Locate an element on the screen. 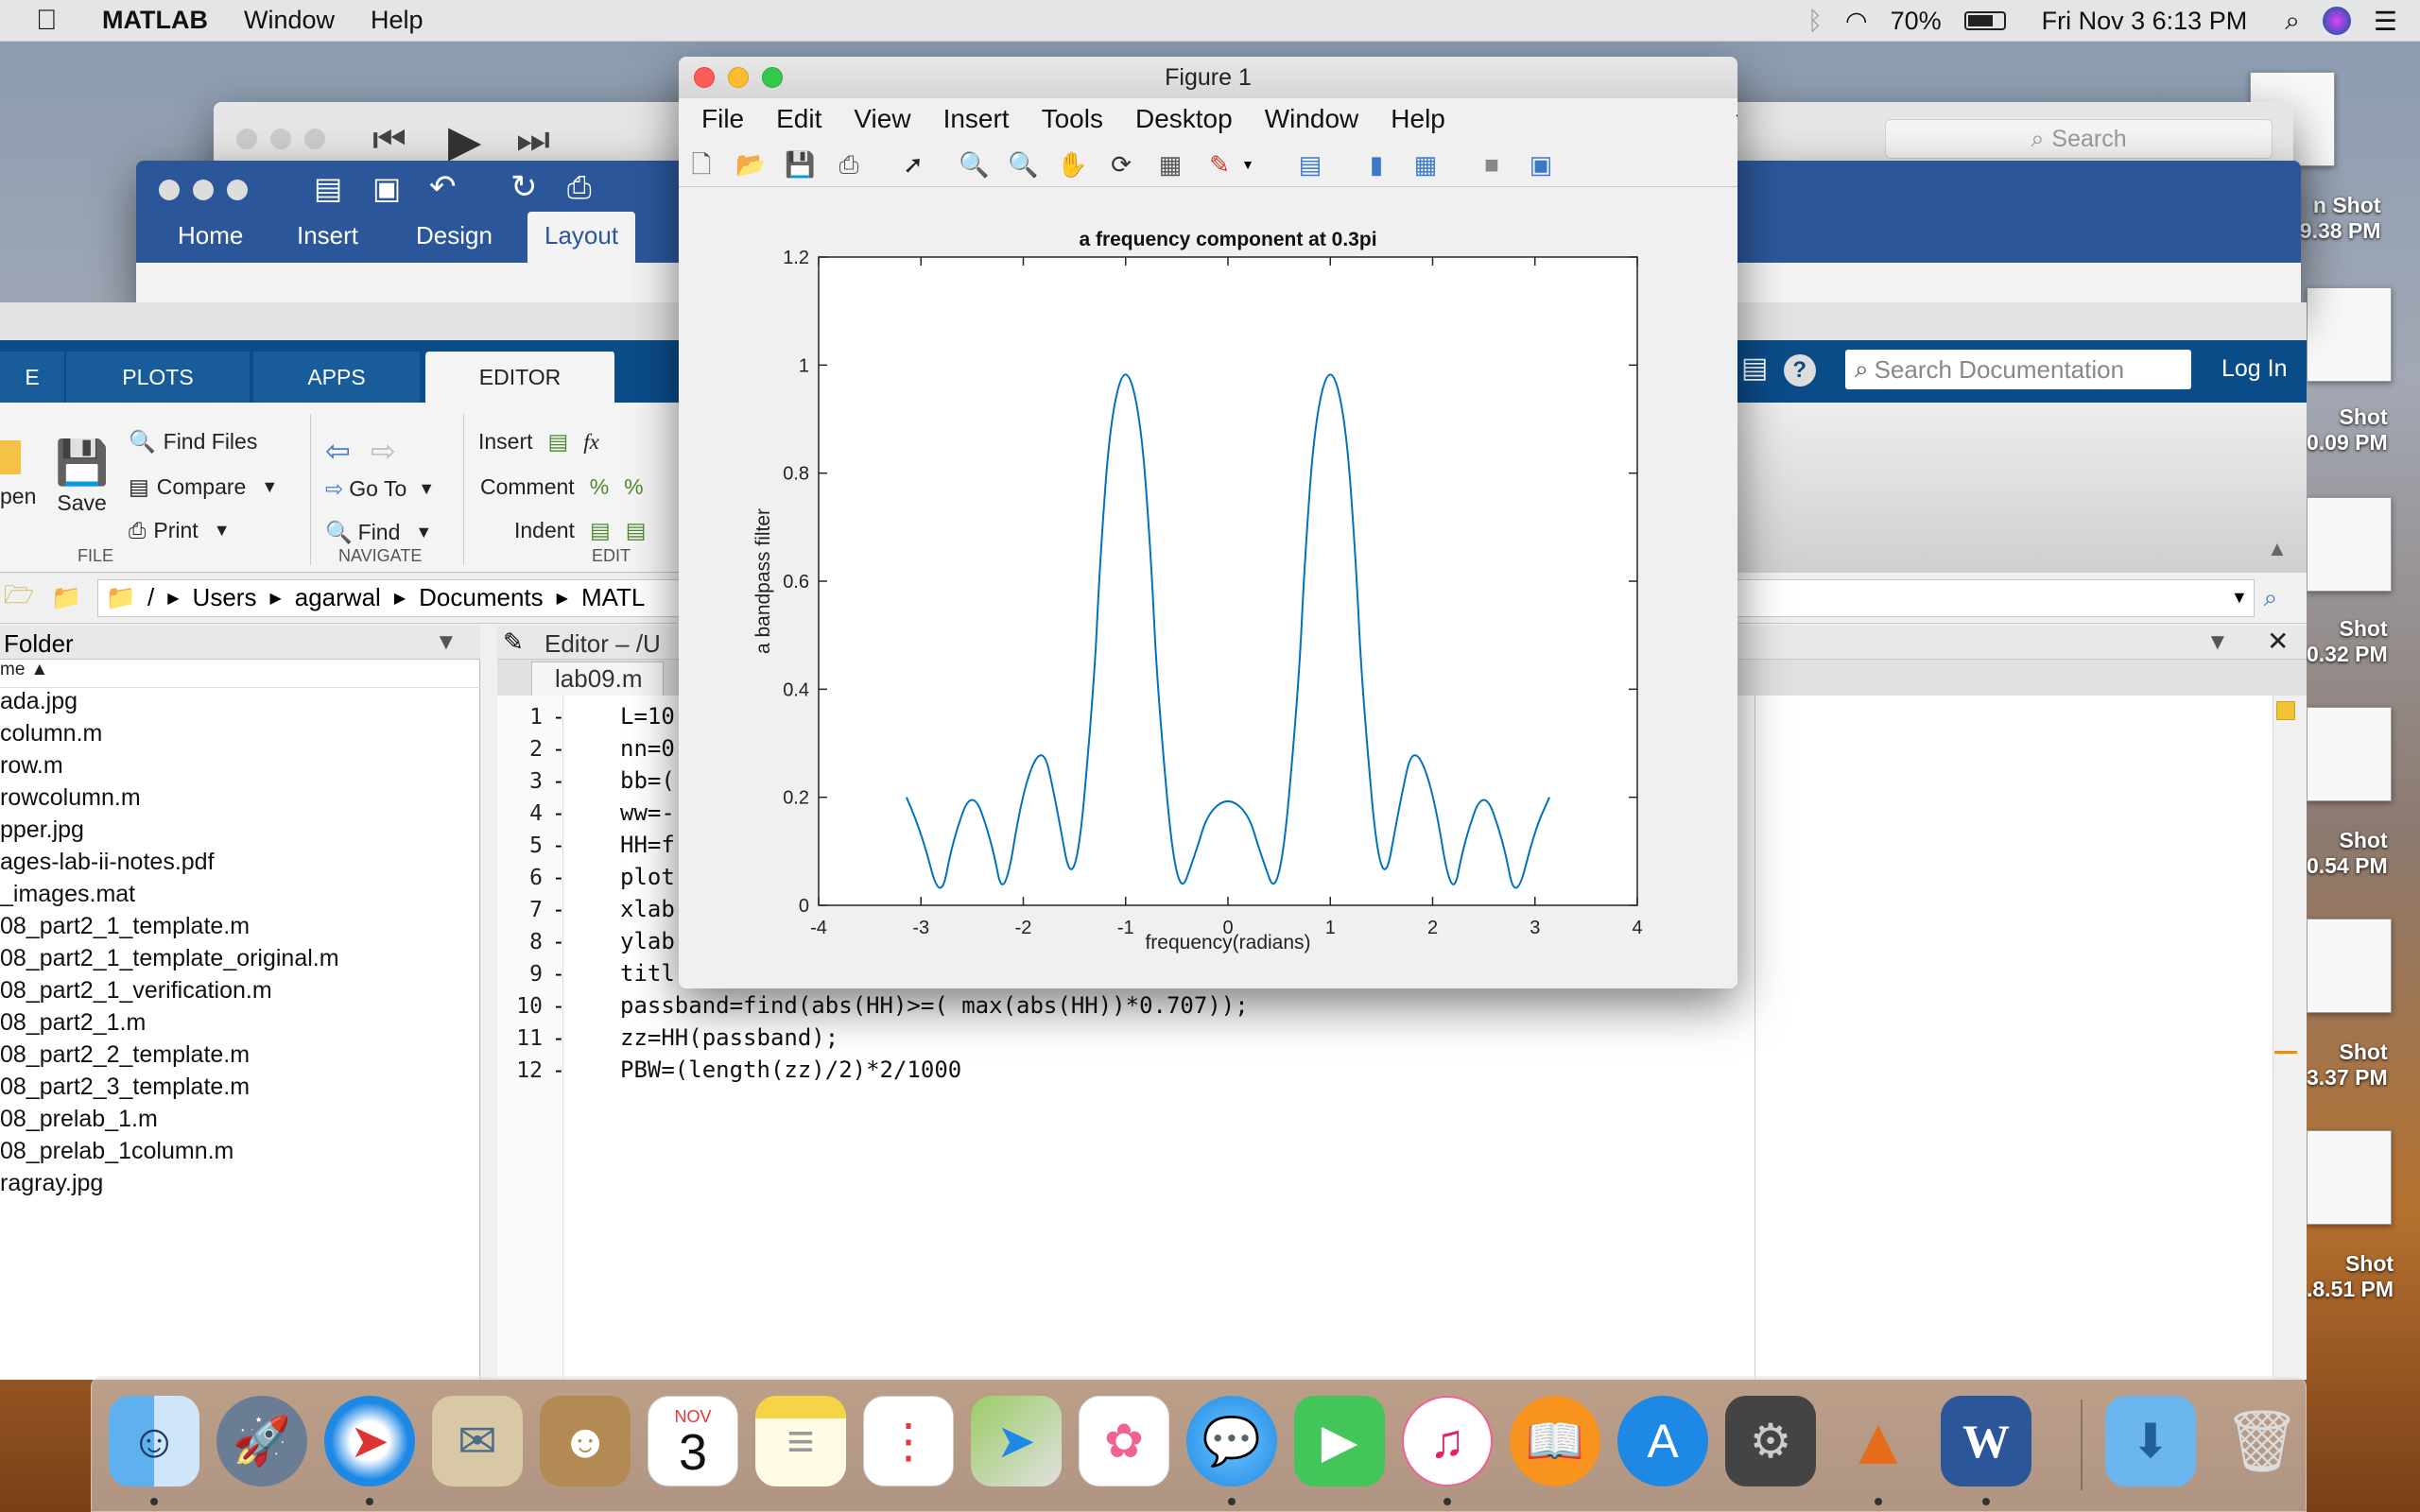 This screenshot has width=2420, height=1512. bluetooth-icon: ᛒ is located at coordinates (1815, 21).